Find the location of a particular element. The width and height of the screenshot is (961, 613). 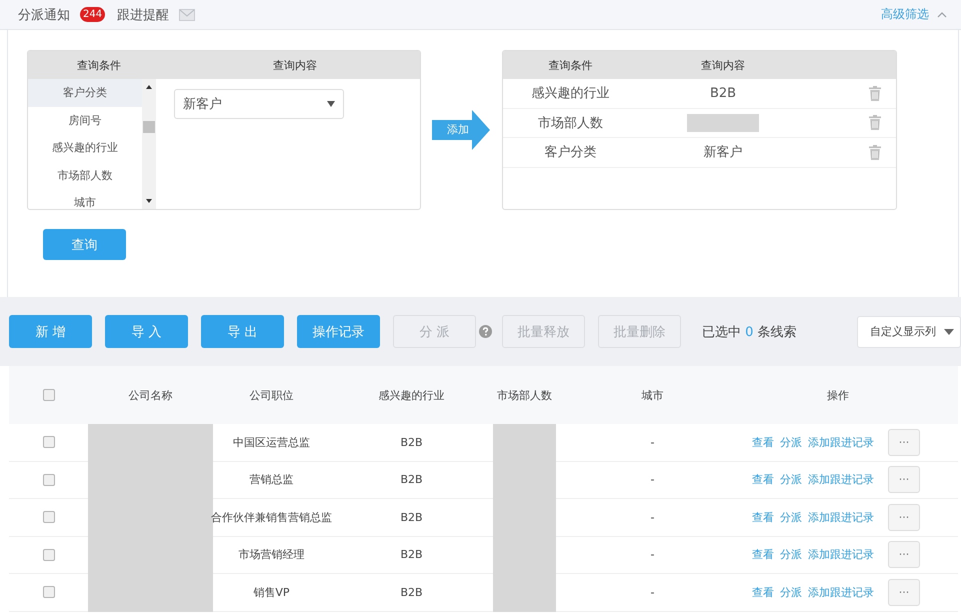

column-select: 自定义显示列 is located at coordinates (909, 332).